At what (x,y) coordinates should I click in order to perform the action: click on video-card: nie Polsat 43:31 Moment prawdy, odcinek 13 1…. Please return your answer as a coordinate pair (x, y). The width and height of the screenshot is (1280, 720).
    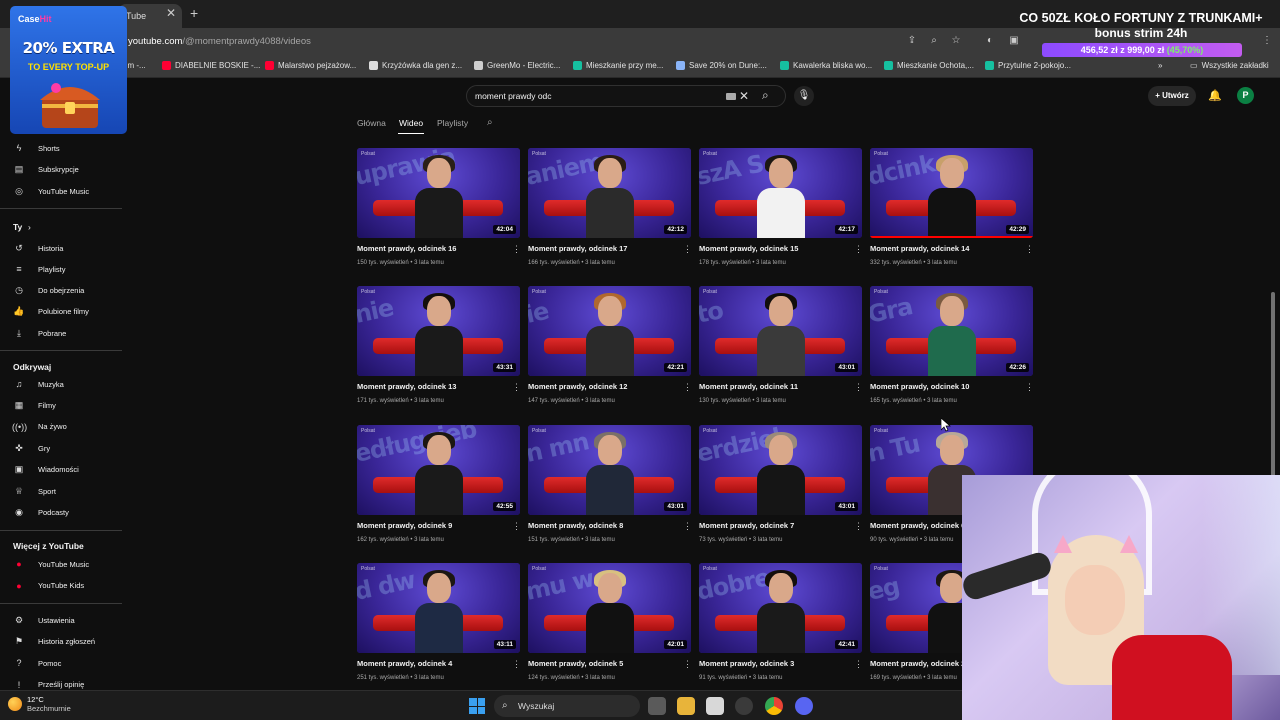
    Looking at the image, I should click on (439, 347).